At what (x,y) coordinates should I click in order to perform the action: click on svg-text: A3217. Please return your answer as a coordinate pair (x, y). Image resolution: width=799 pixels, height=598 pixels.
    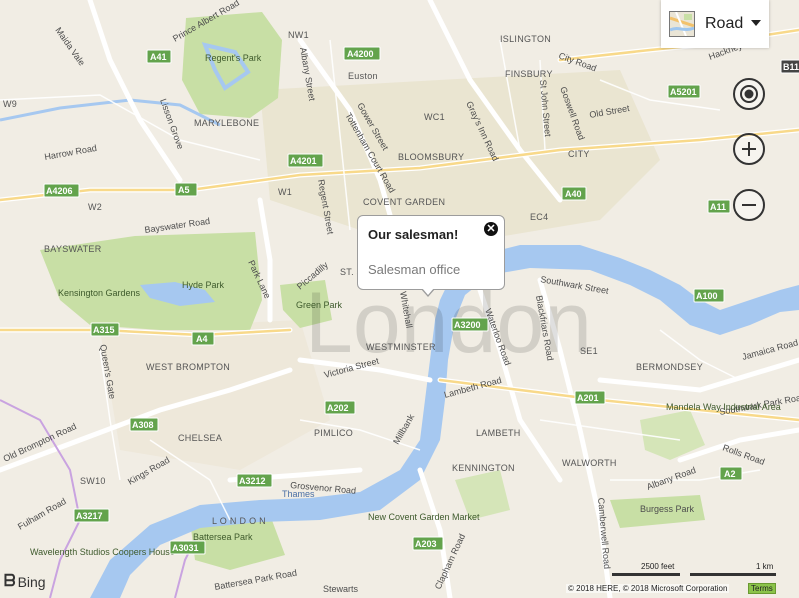
    Looking at the image, I should click on (89, 516).